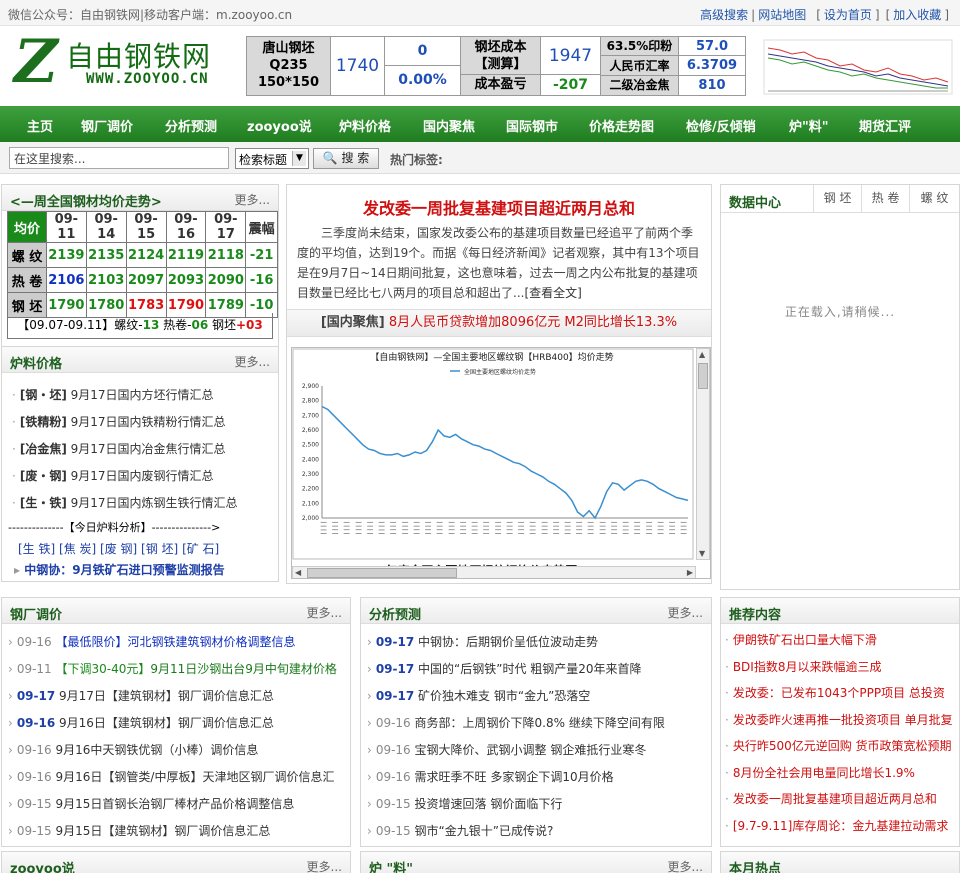  I want to click on list-item: › 09-16 9月16中天钢铁优钢（小棒）调价信息, so click(177, 749).